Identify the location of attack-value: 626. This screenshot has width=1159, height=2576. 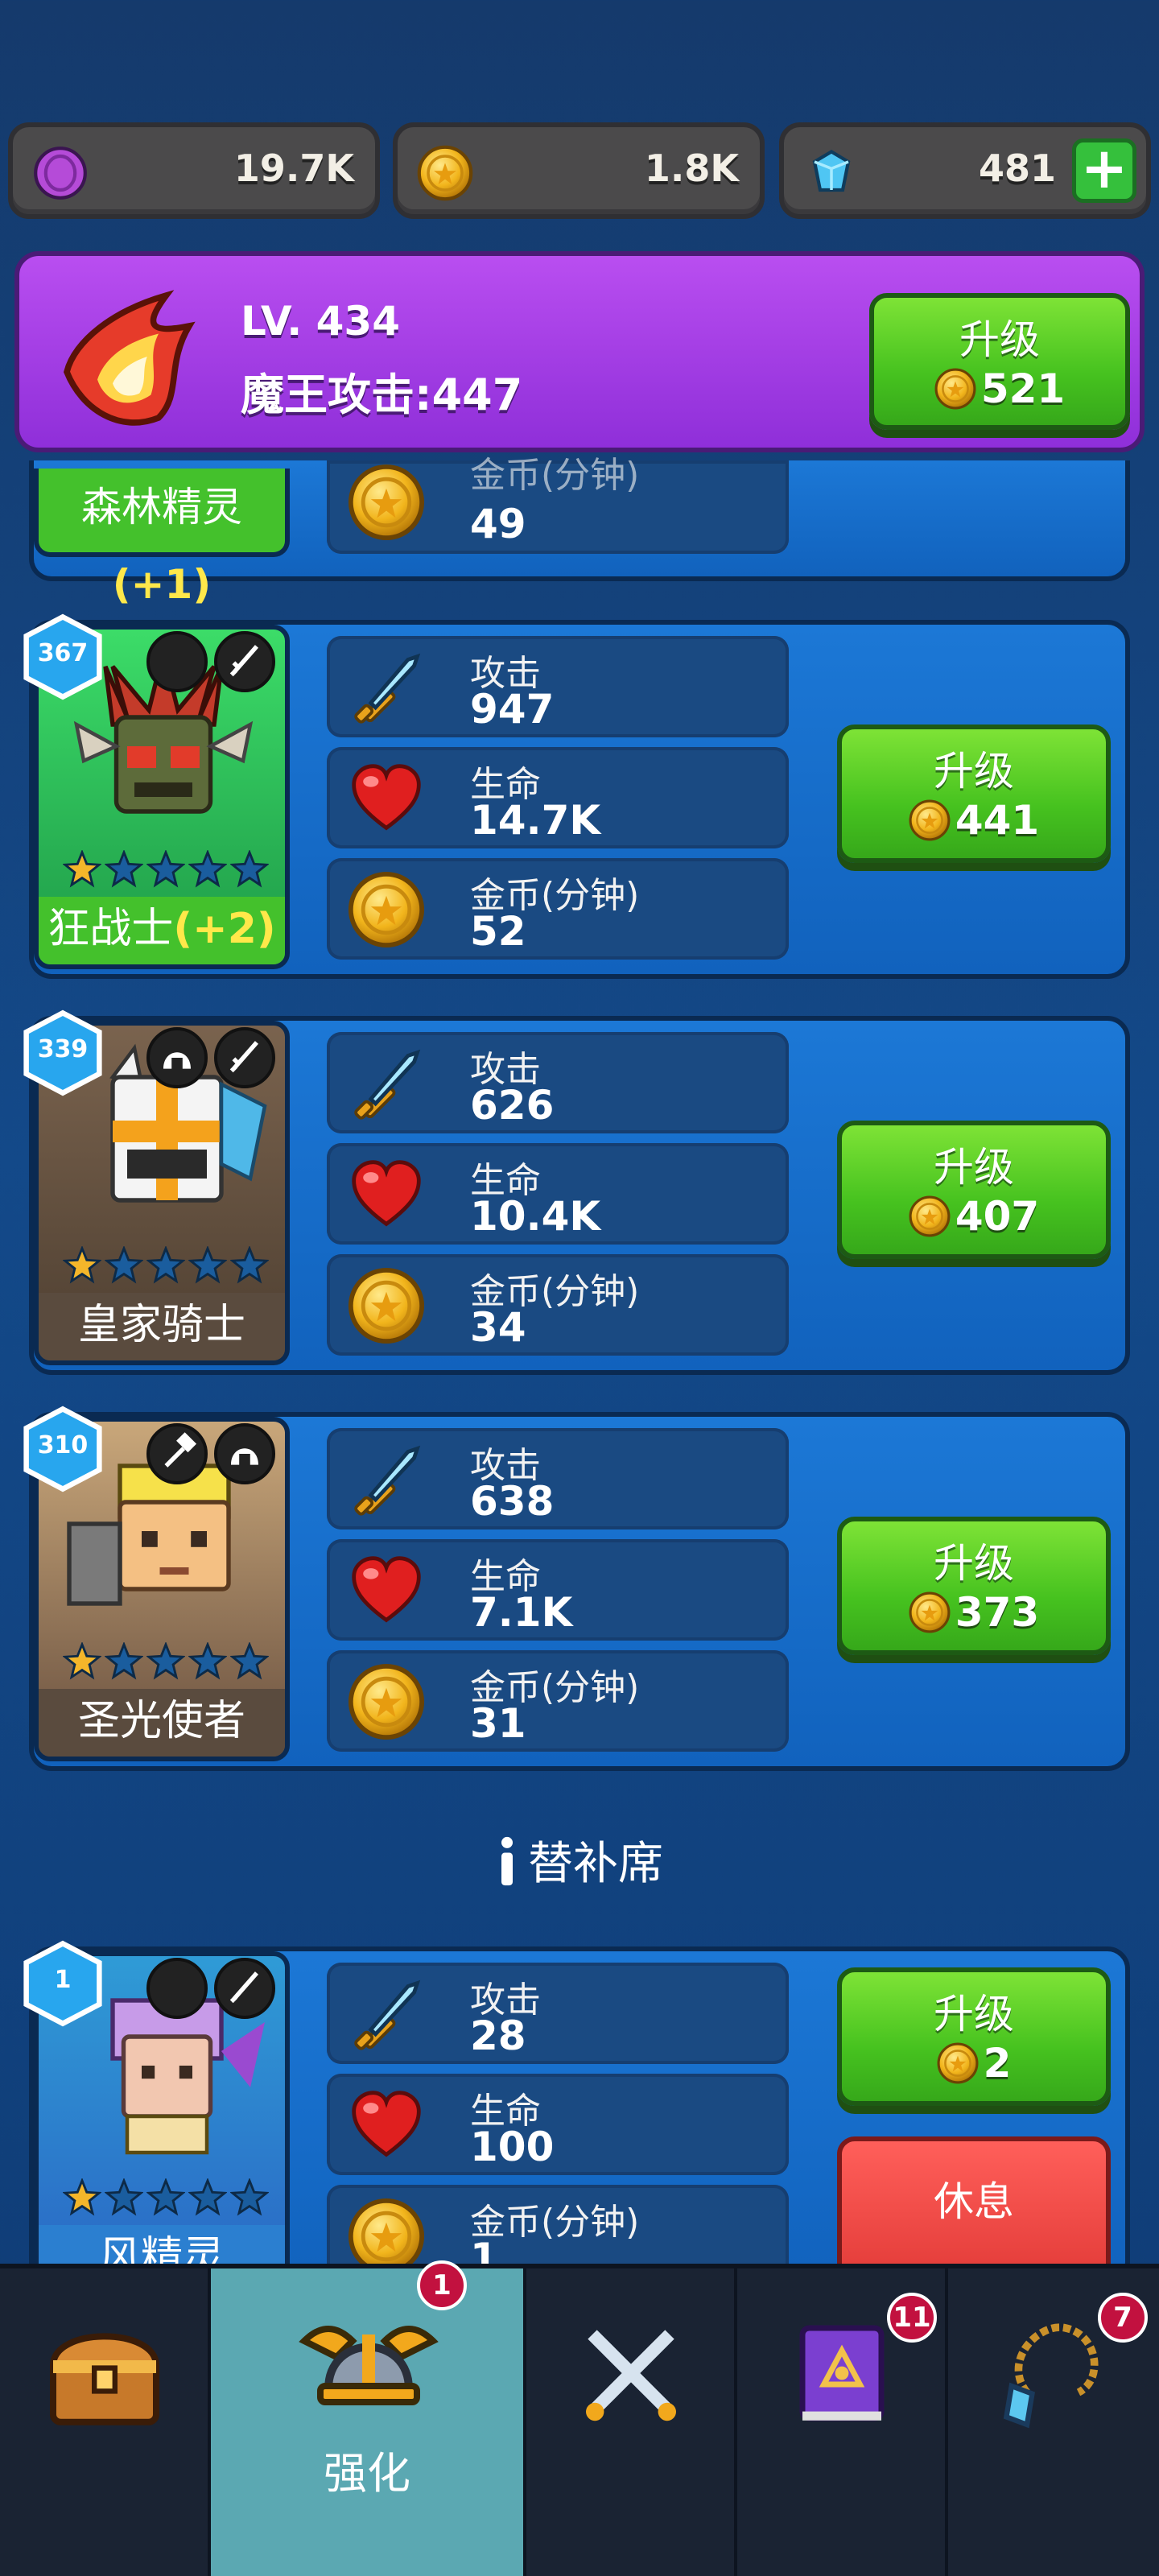
(512, 1105).